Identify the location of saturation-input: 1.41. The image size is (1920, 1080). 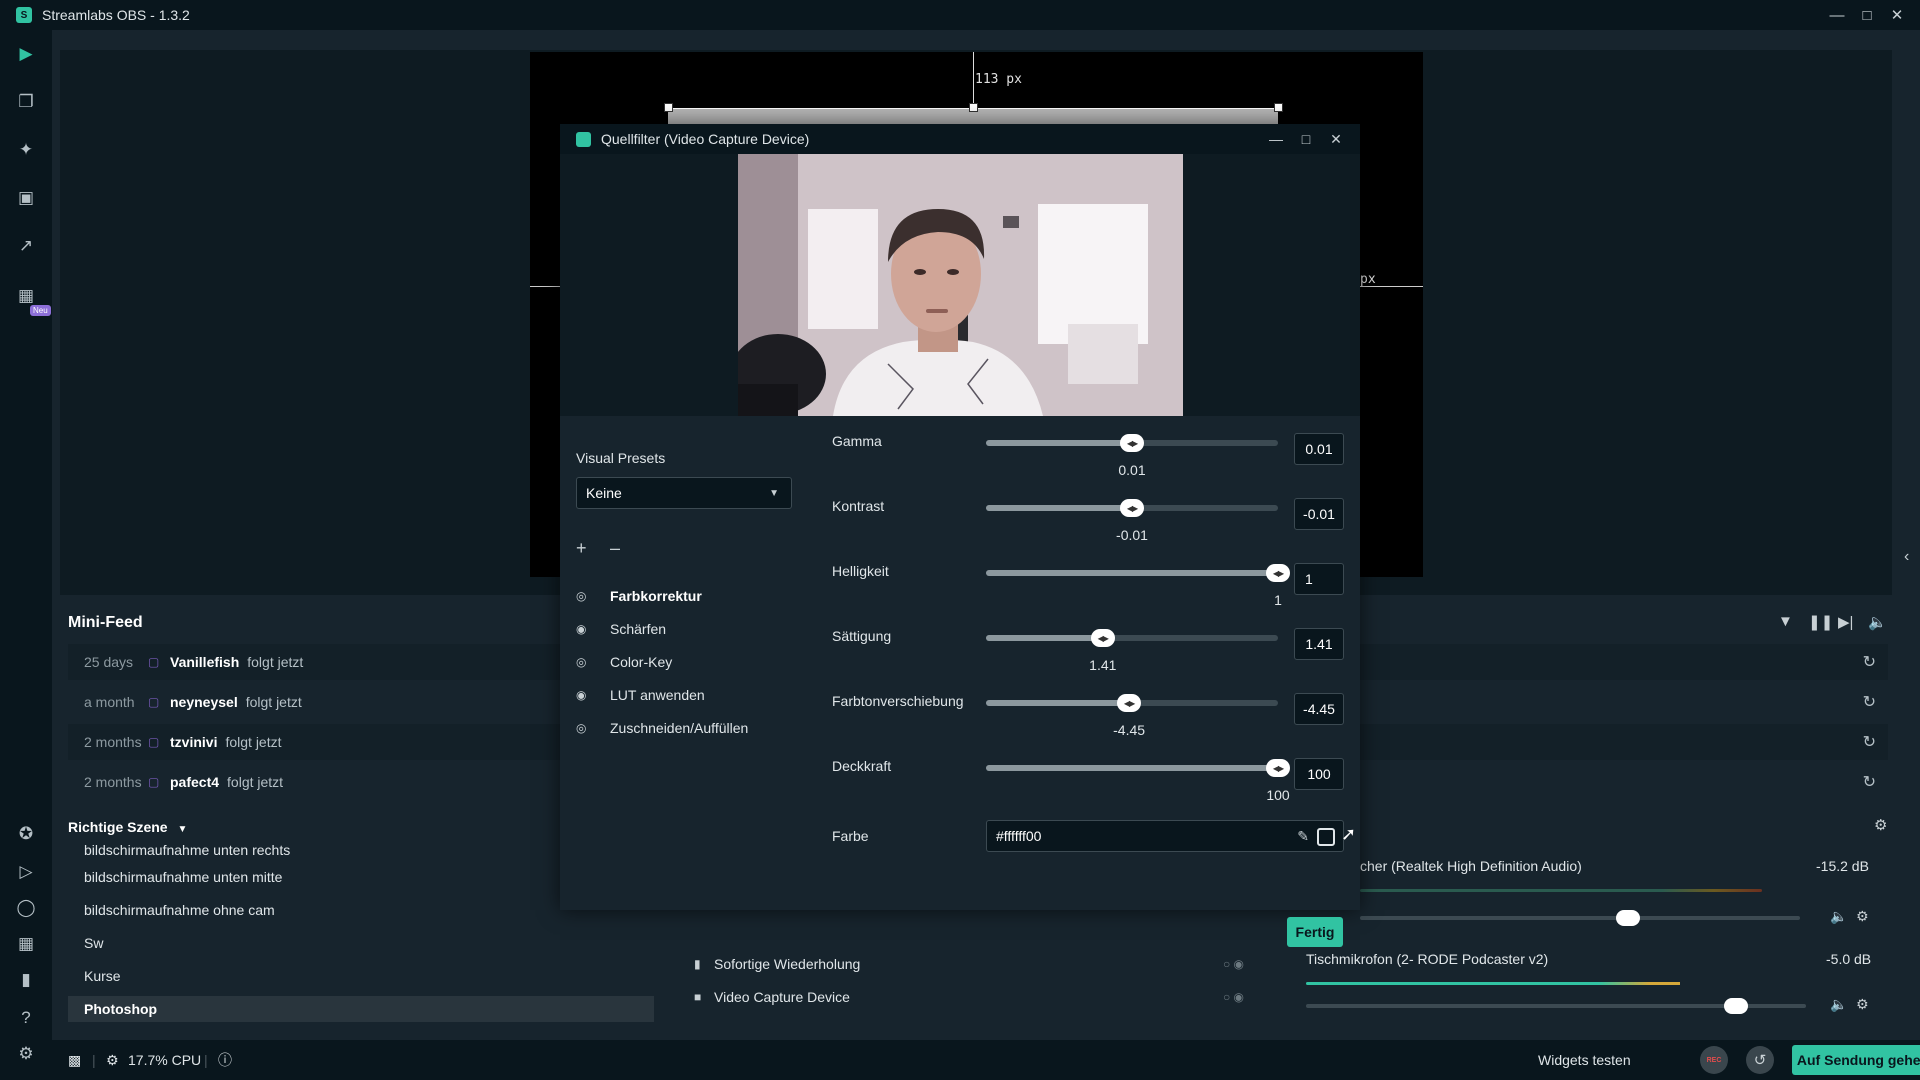
(1319, 644).